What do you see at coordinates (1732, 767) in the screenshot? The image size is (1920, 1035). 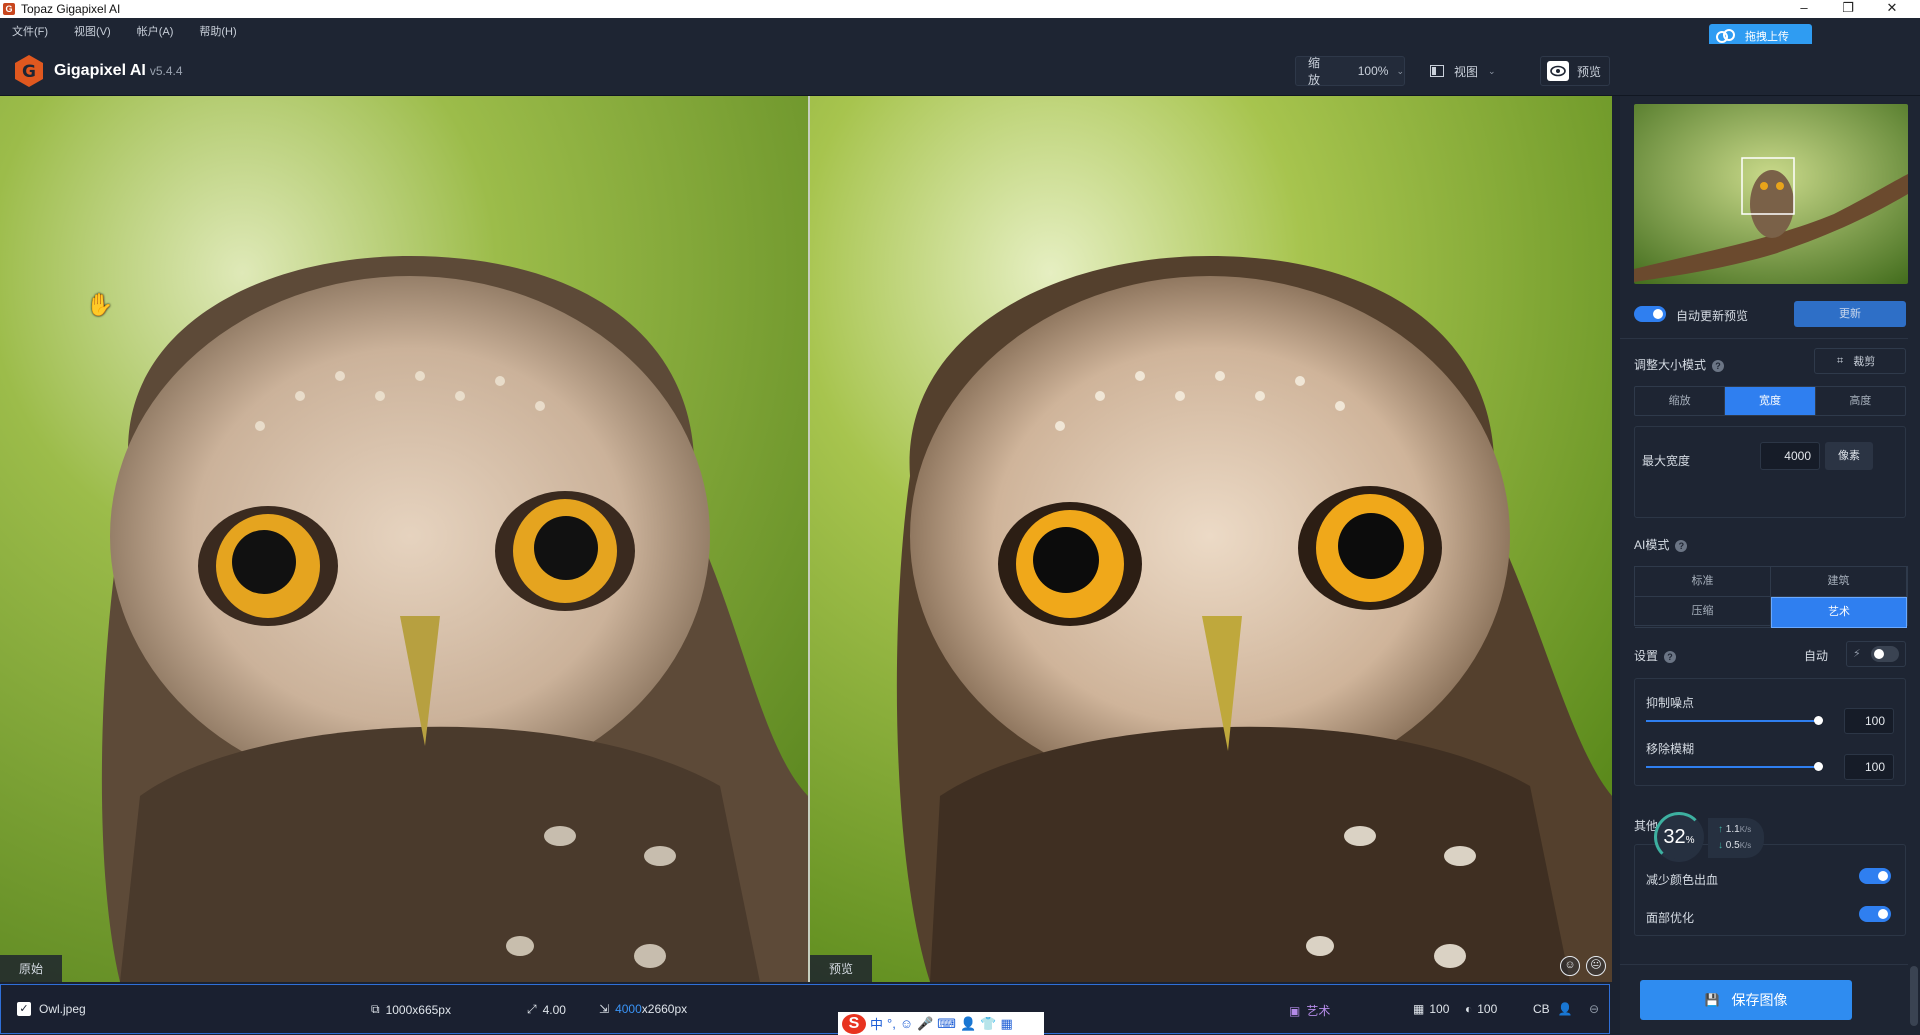 I see `blur-slider` at bounding box center [1732, 767].